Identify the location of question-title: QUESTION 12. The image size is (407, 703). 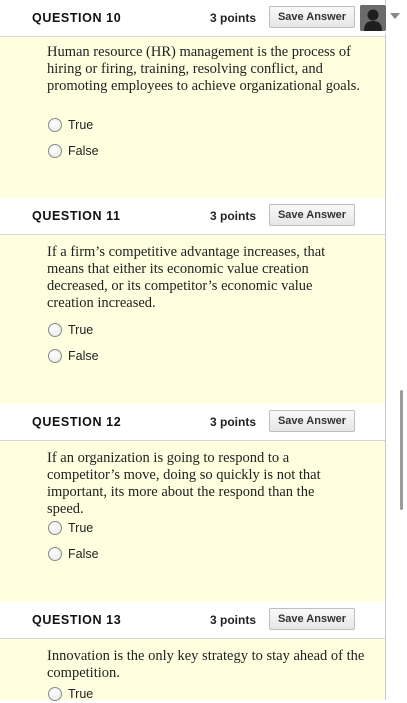
(77, 422).